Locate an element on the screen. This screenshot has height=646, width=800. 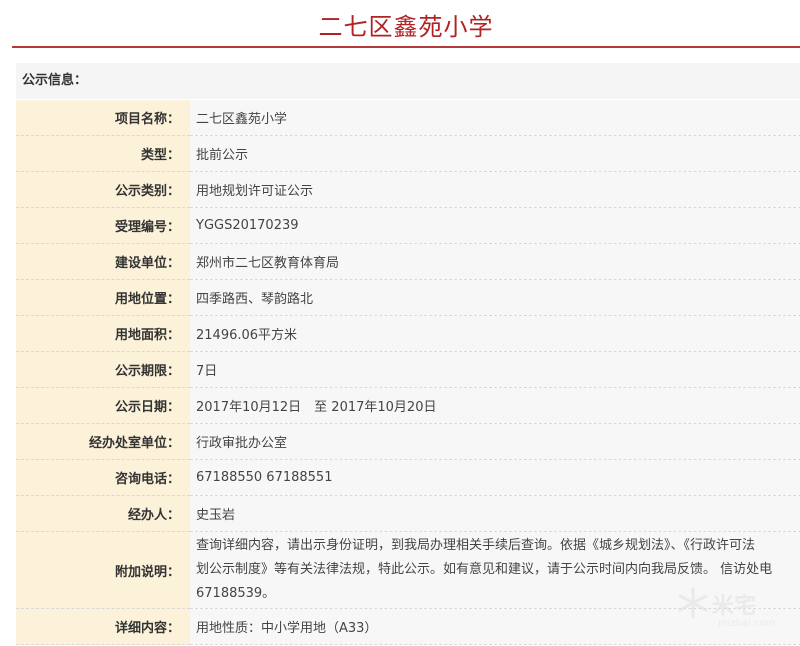
table-row: 咨询电话： 67188550 67188551 is located at coordinates (408, 477).